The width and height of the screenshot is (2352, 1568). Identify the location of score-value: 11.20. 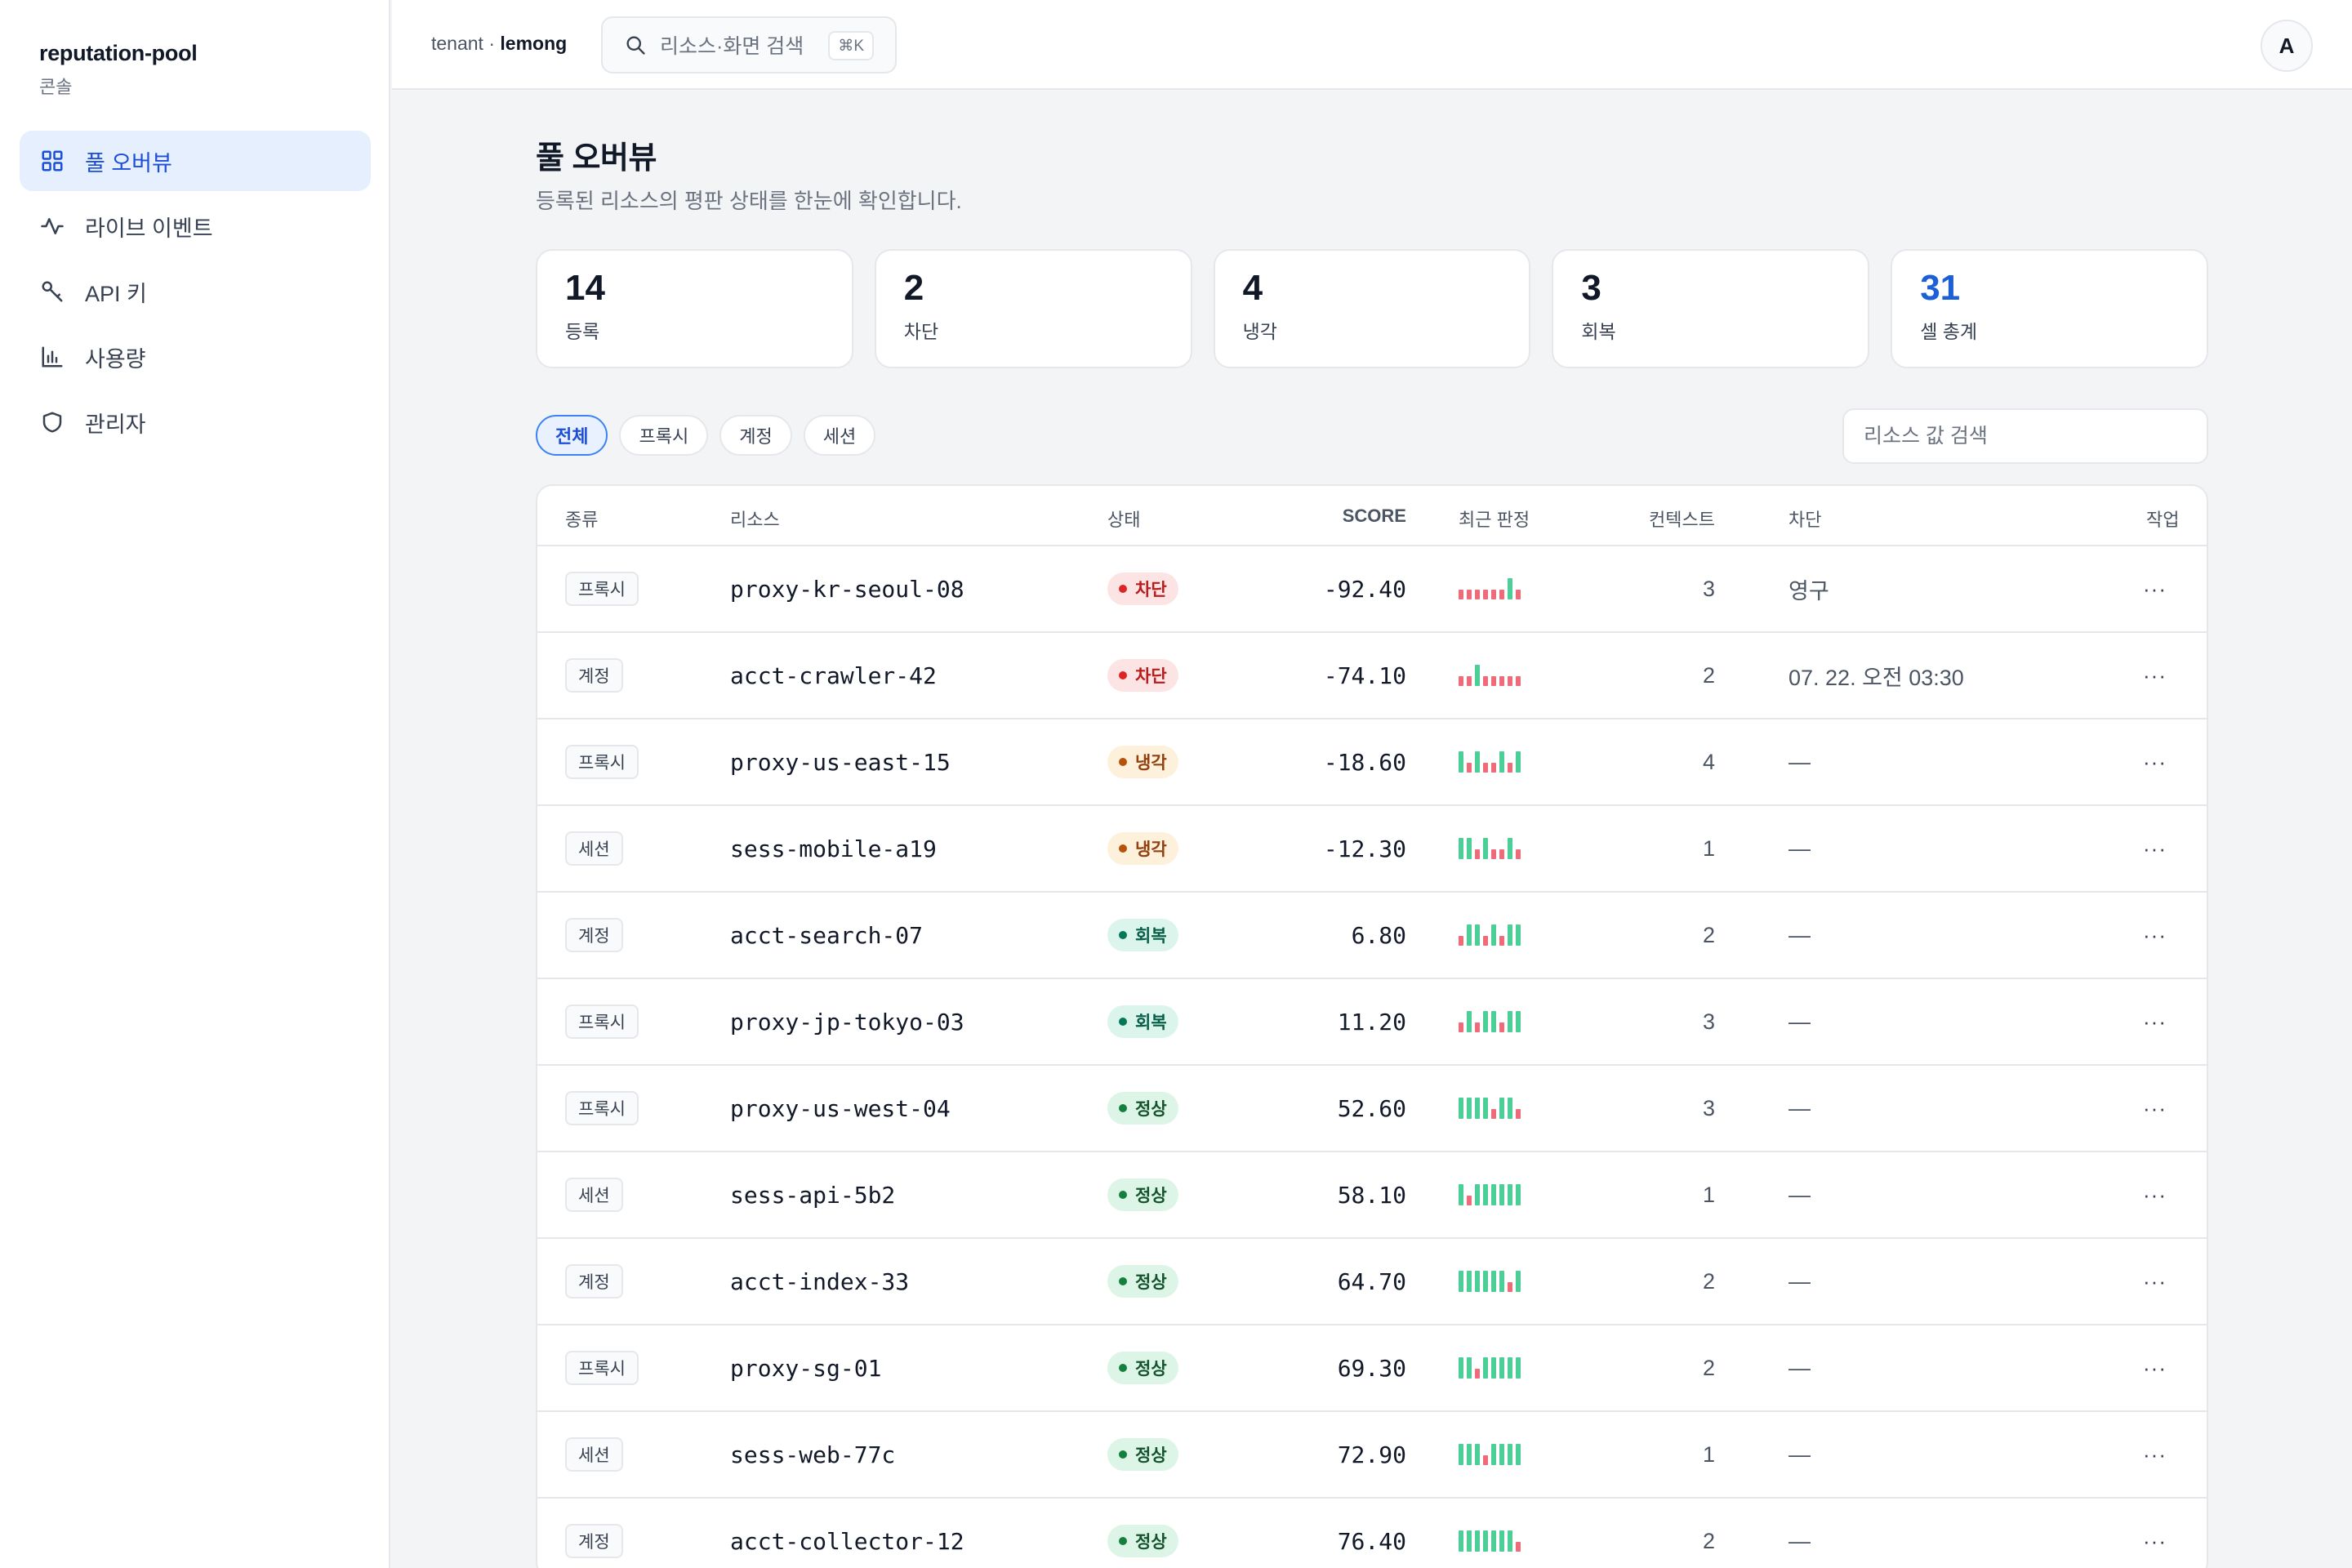
(1371, 1022).